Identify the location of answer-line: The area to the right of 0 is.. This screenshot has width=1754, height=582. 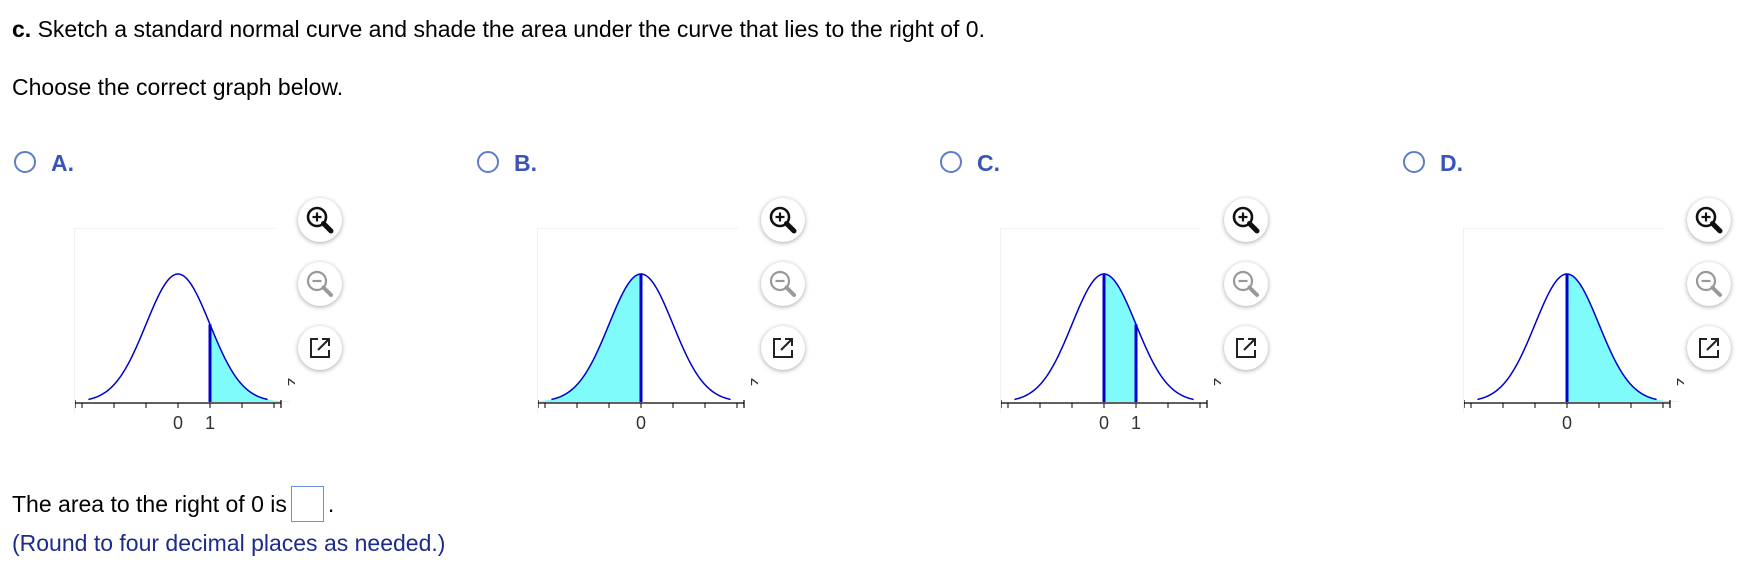
(173, 506).